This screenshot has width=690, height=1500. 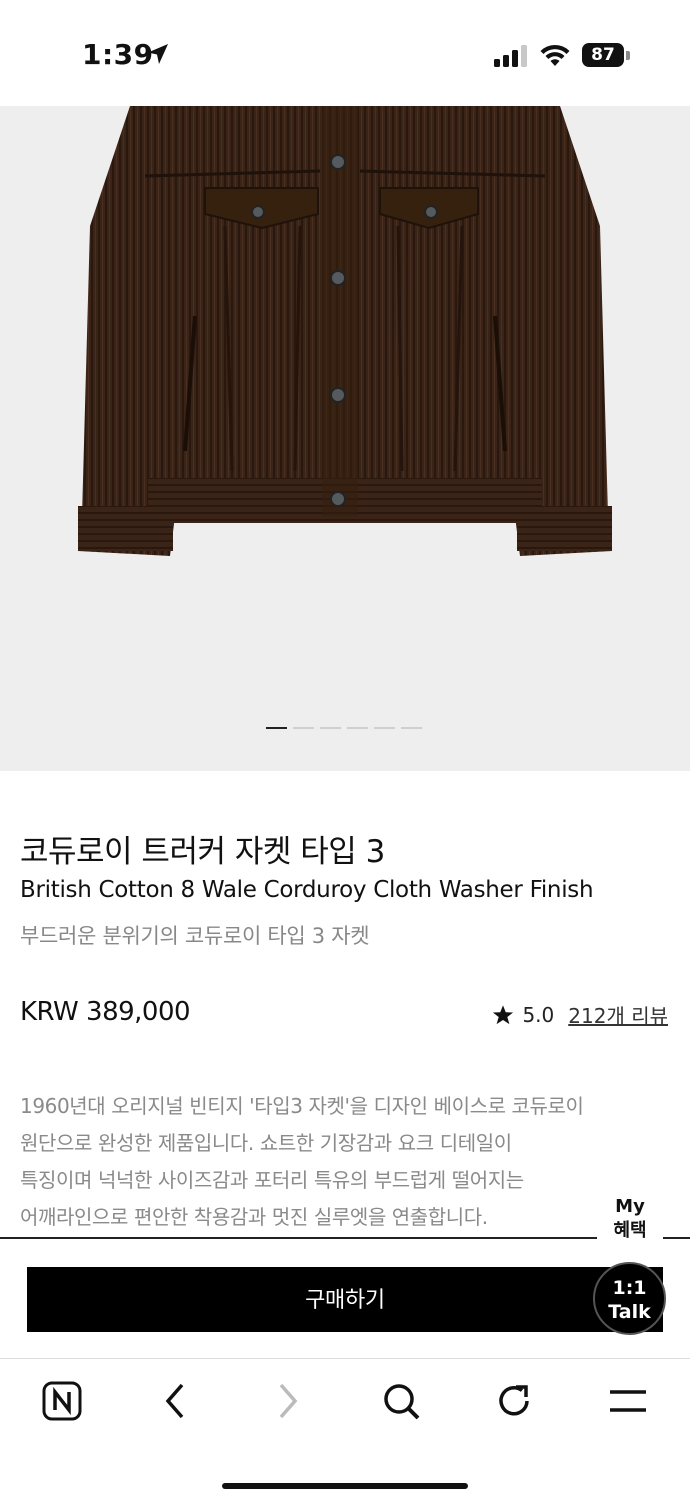 What do you see at coordinates (118, 54) in the screenshot?
I see `status-time: 1:39` at bounding box center [118, 54].